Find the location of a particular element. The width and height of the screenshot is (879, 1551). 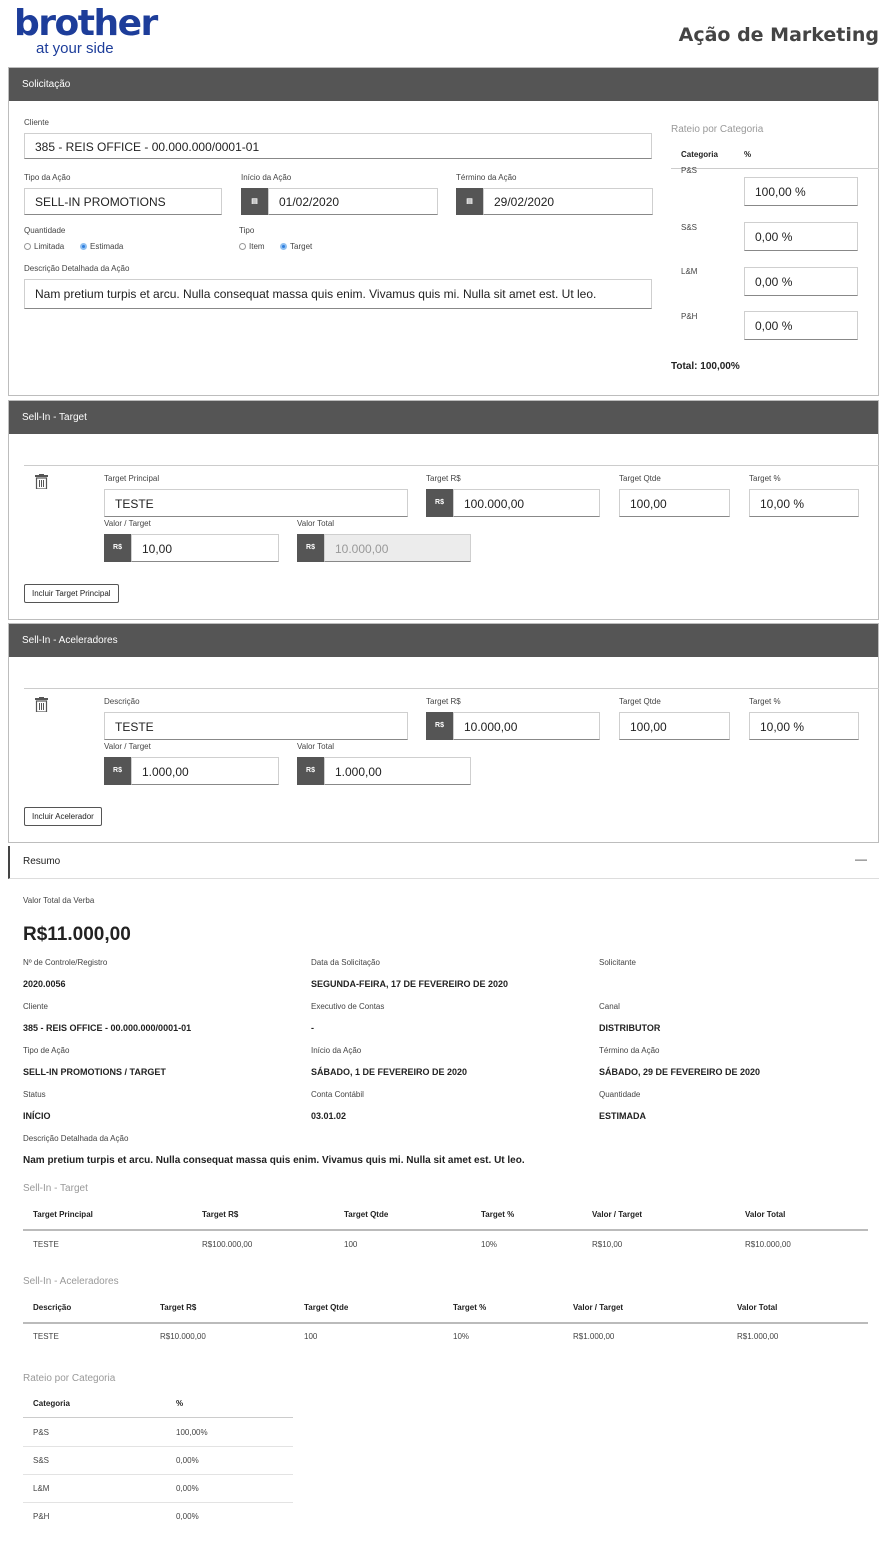

resumo-acel-title: Sell-In - Aceleradores is located at coordinates (71, 1281).